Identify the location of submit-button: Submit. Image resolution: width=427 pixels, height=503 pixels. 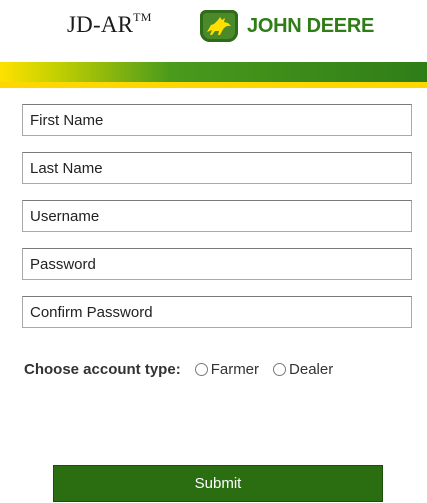
(218, 483).